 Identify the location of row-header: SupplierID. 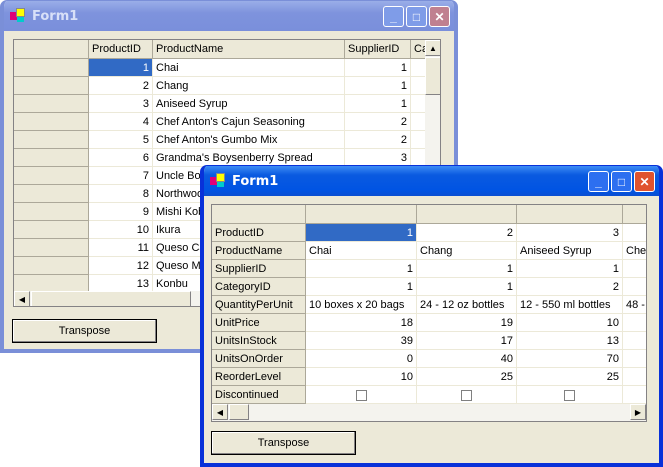
(259, 269).